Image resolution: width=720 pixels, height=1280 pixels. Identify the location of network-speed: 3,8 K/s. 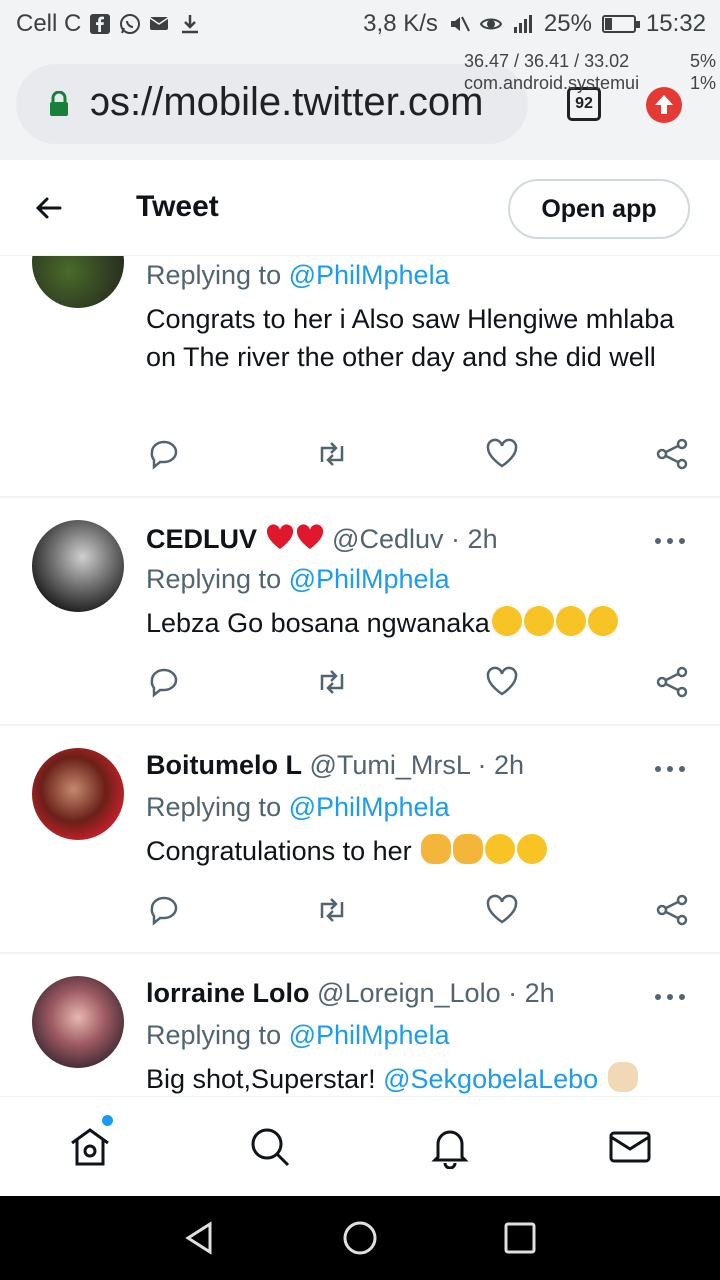
(400, 23).